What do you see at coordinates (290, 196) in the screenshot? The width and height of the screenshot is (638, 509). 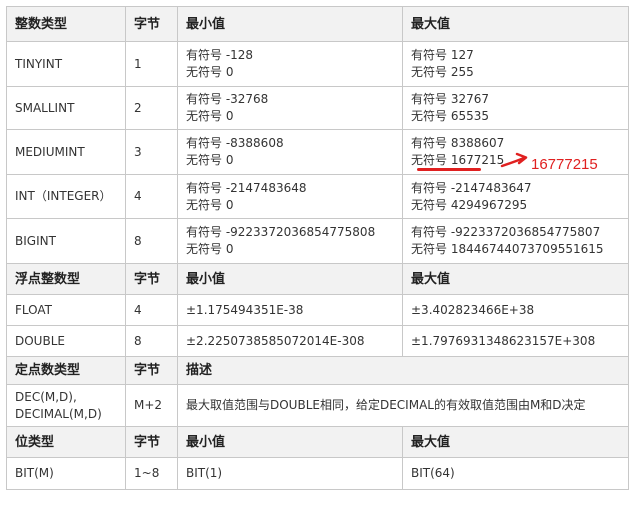 I see `min-cell: 有符号 -2147483648 无符号 0` at bounding box center [290, 196].